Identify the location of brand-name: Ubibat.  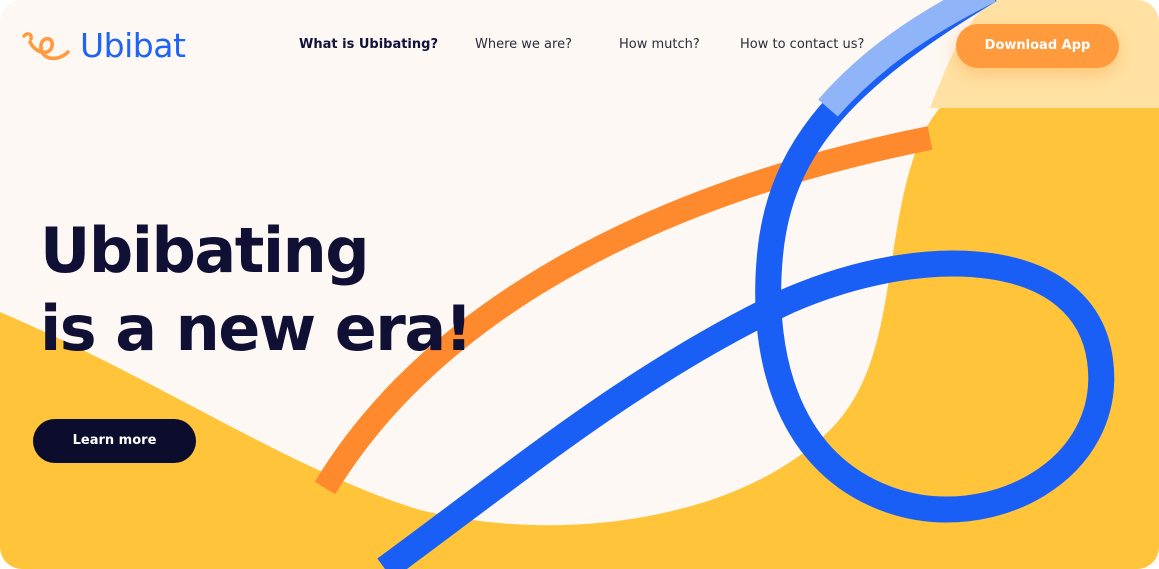
(133, 45).